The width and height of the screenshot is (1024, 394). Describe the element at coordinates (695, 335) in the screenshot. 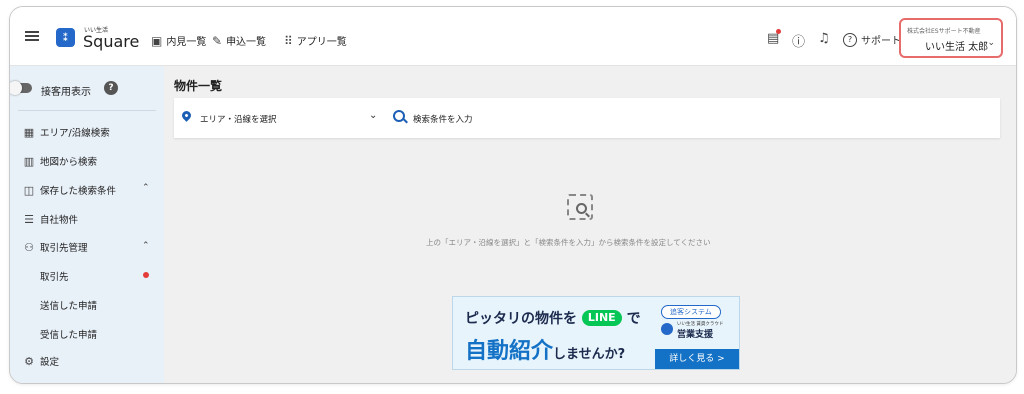

I see `service-name: 営業支援` at that location.